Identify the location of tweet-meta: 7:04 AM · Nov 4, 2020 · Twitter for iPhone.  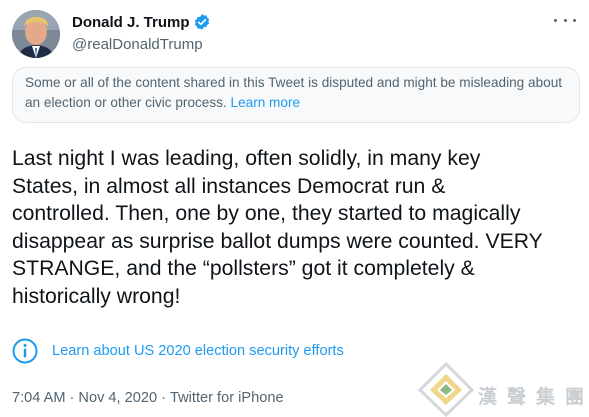
(148, 398).